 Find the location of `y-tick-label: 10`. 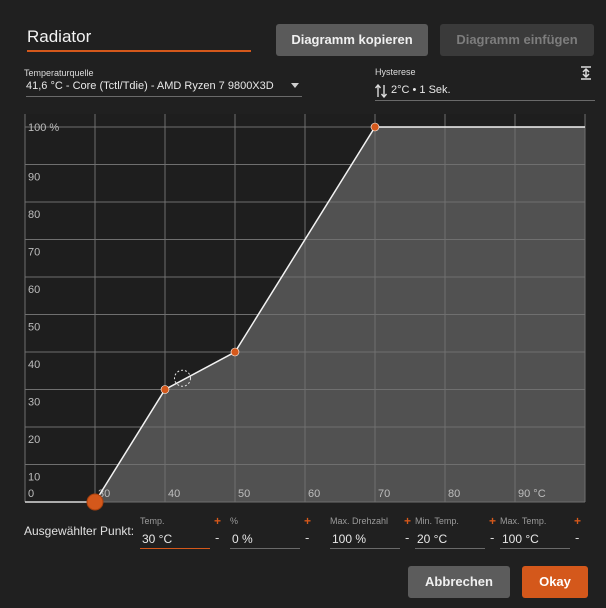

y-tick-label: 10 is located at coordinates (34, 478).